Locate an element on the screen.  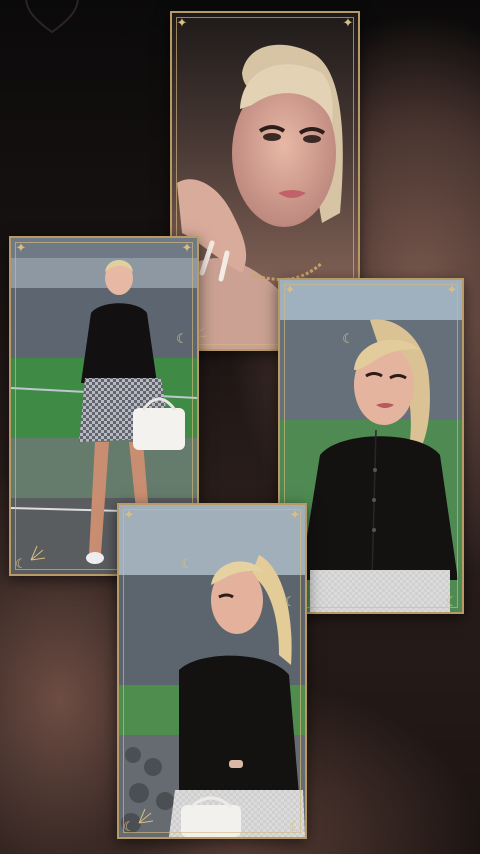
heart-icon is located at coordinates (52, 17).